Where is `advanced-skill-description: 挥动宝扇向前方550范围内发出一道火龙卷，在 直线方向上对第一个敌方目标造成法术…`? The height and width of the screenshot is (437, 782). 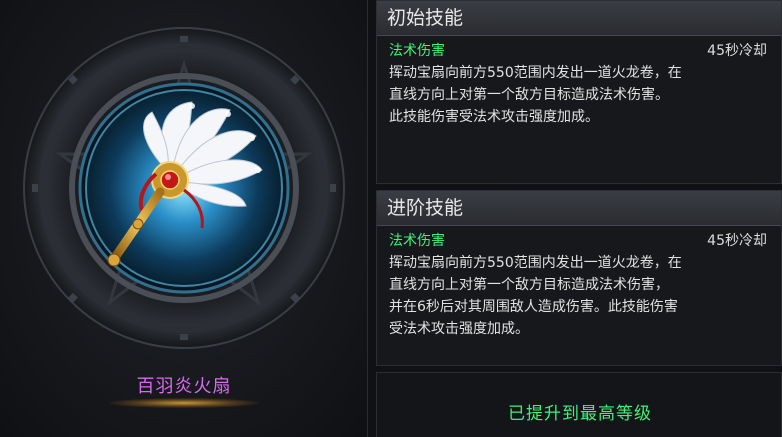
advanced-skill-description: 挥动宝扇向前方550范围内发出一道火龙卷，在 直线方向上对第一个敌方目标造成法术… is located at coordinates (579, 295).